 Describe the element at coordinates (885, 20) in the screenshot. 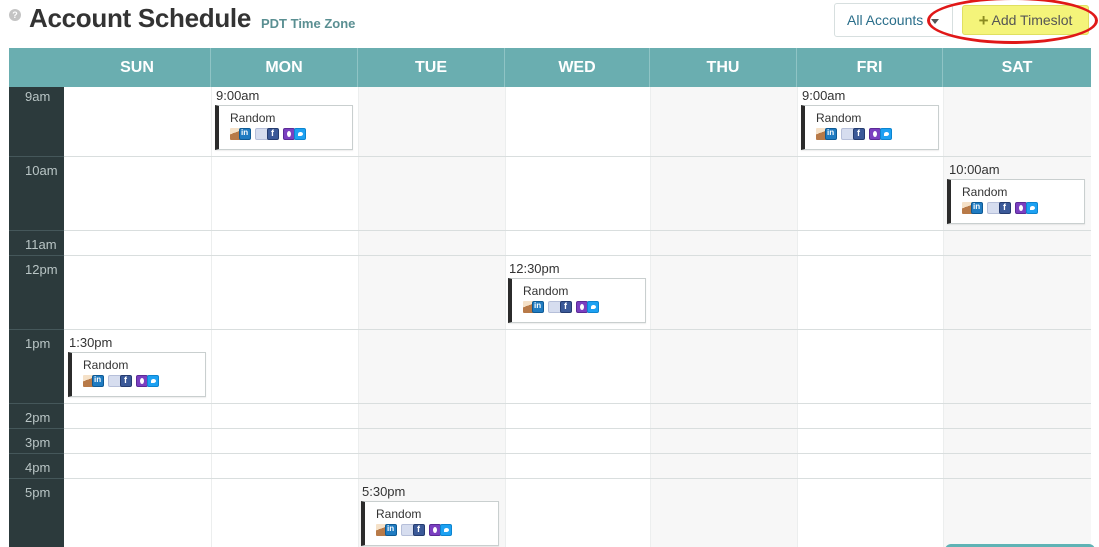

I see `accounts-dropdown-label: All Accounts` at that location.